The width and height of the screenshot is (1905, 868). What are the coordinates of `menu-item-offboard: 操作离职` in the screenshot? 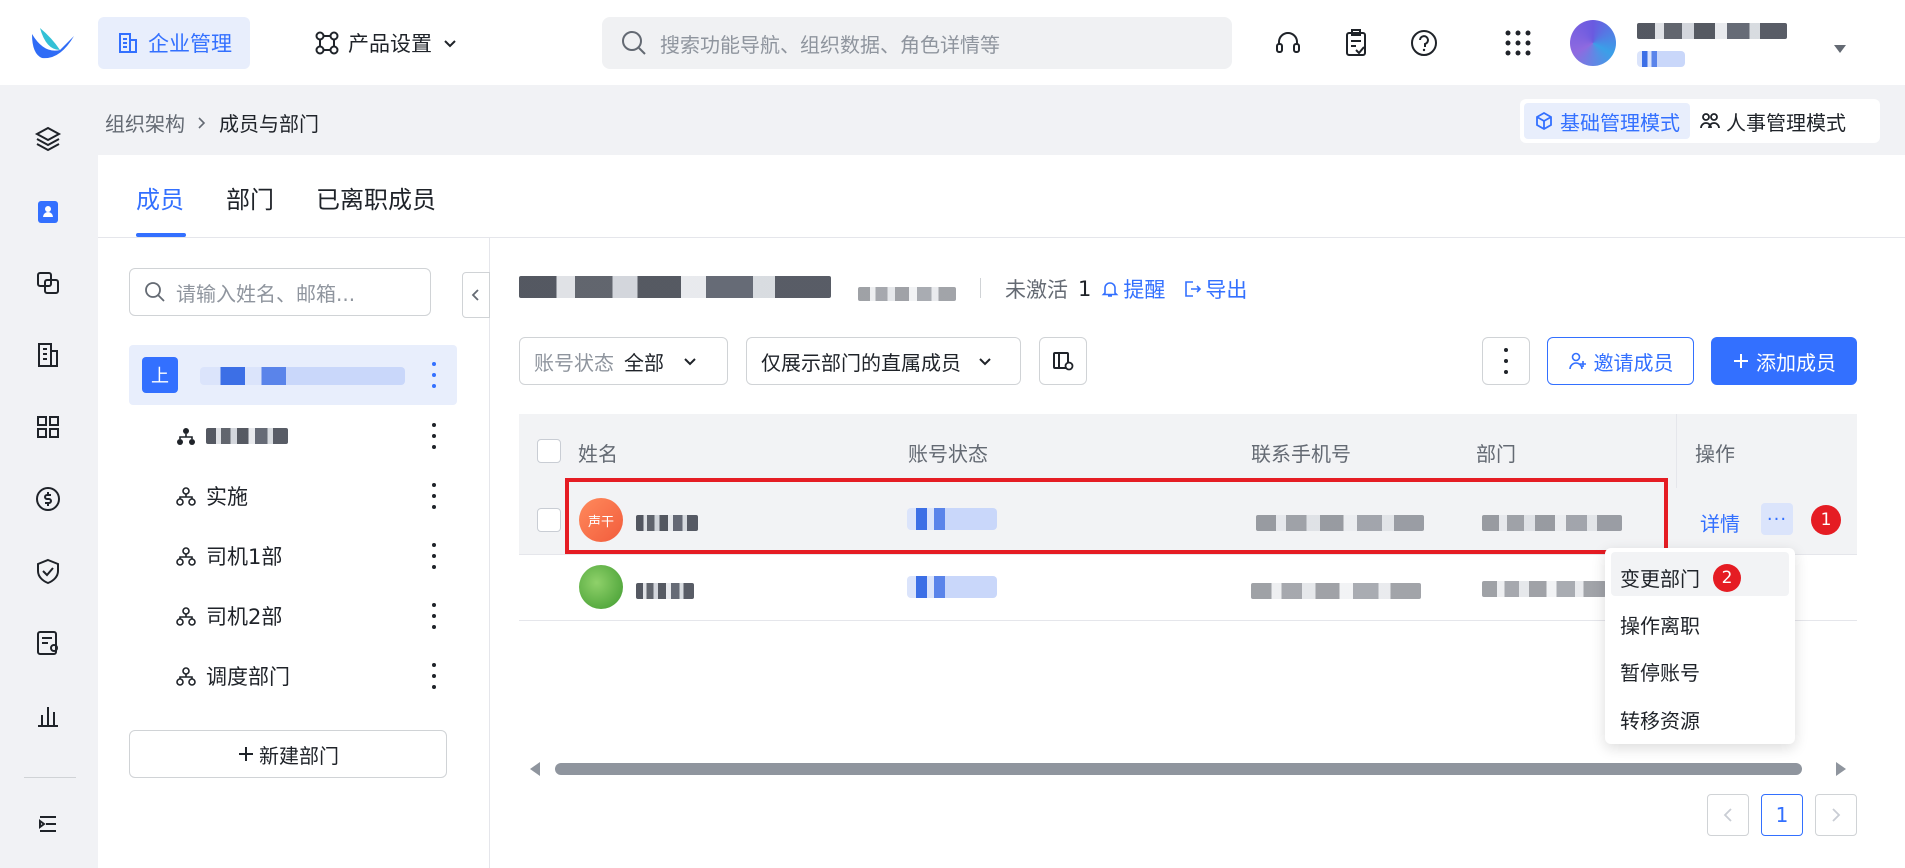 It's located at (1660, 624).